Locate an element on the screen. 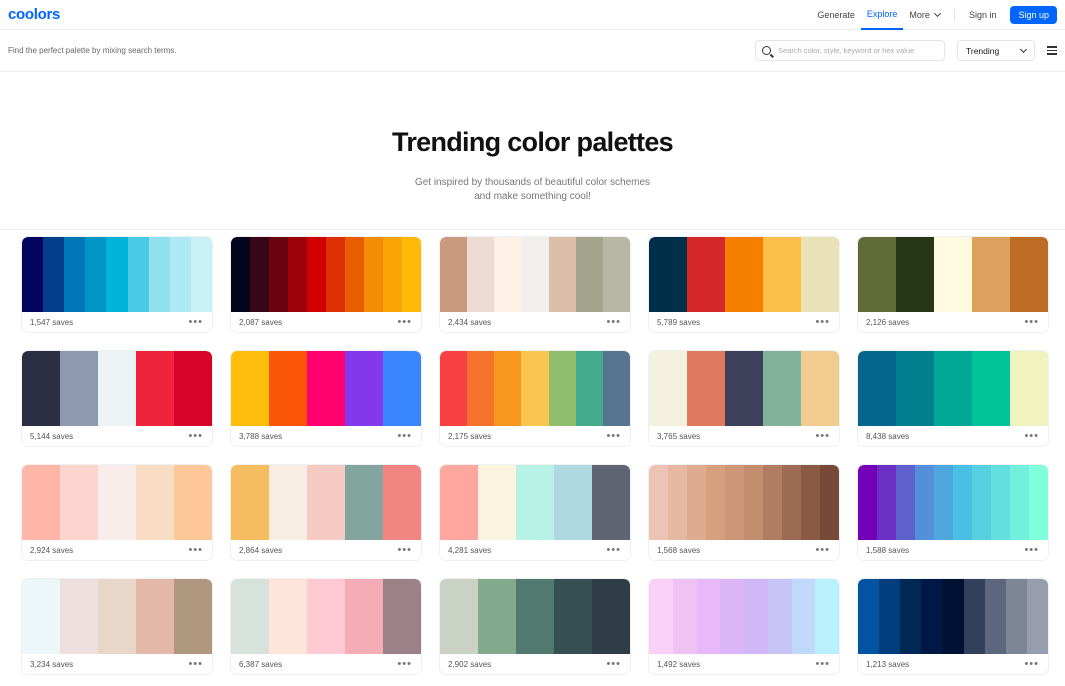 The image size is (1065, 686). coolors-logo: coolors is located at coordinates (34, 14).